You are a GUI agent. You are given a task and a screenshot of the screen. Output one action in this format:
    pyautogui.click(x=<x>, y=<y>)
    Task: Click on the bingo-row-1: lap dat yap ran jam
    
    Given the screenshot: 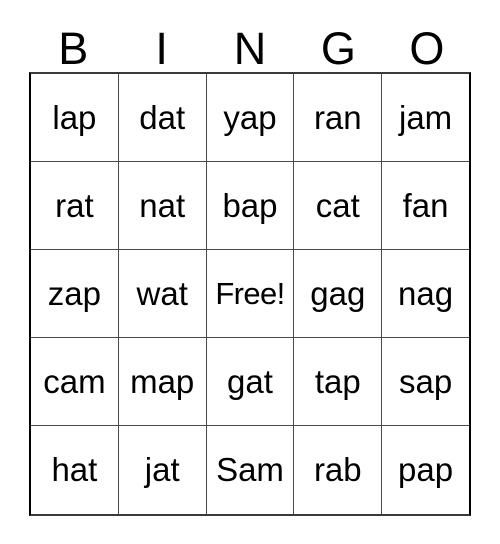 What is the action you would take?
    pyautogui.click(x=250, y=118)
    